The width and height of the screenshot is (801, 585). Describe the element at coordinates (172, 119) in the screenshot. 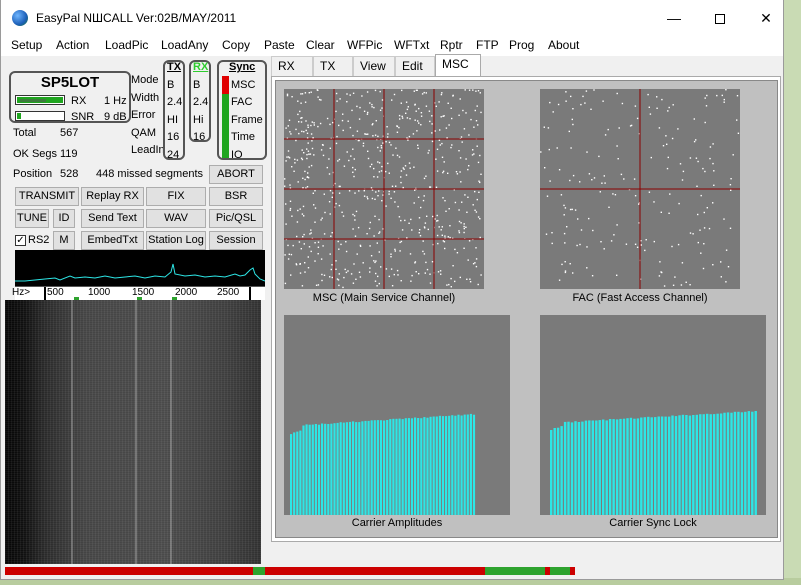

I see `tx-value: HI` at that location.